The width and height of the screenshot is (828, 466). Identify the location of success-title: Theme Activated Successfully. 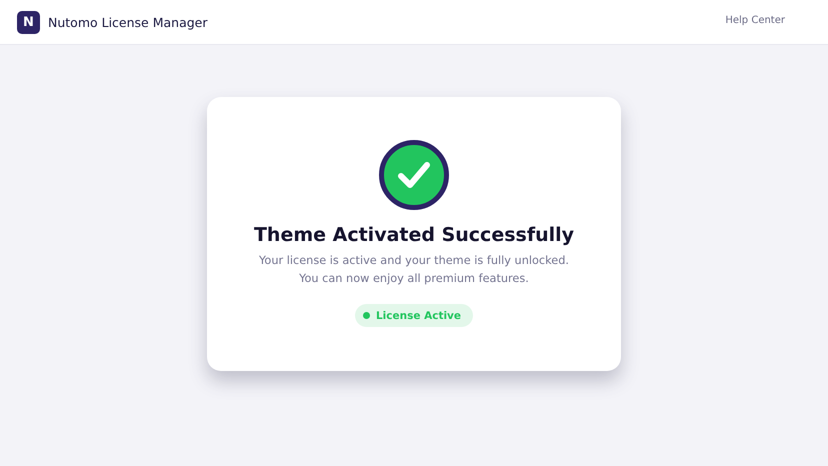
(414, 235).